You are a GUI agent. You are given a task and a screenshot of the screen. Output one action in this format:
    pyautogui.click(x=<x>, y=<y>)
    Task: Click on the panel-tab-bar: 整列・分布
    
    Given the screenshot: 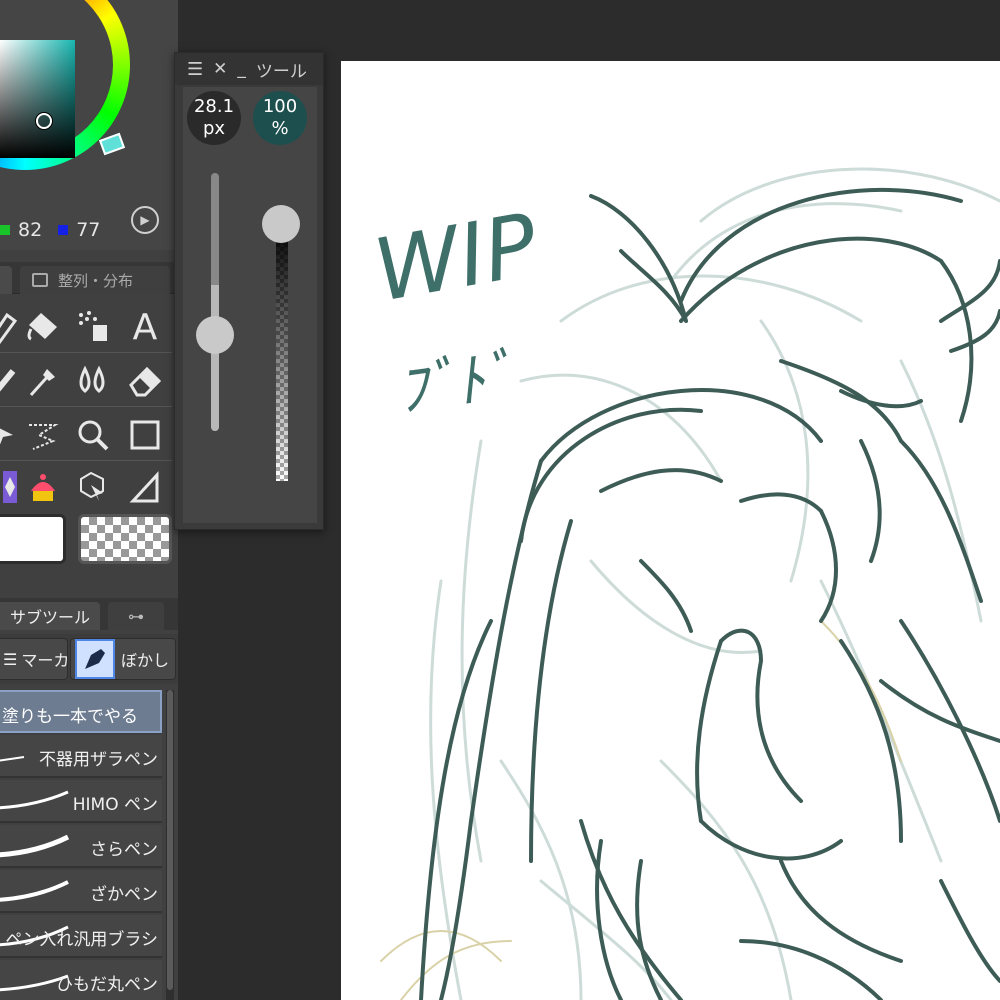 What is the action you would take?
    pyautogui.click(x=89, y=278)
    